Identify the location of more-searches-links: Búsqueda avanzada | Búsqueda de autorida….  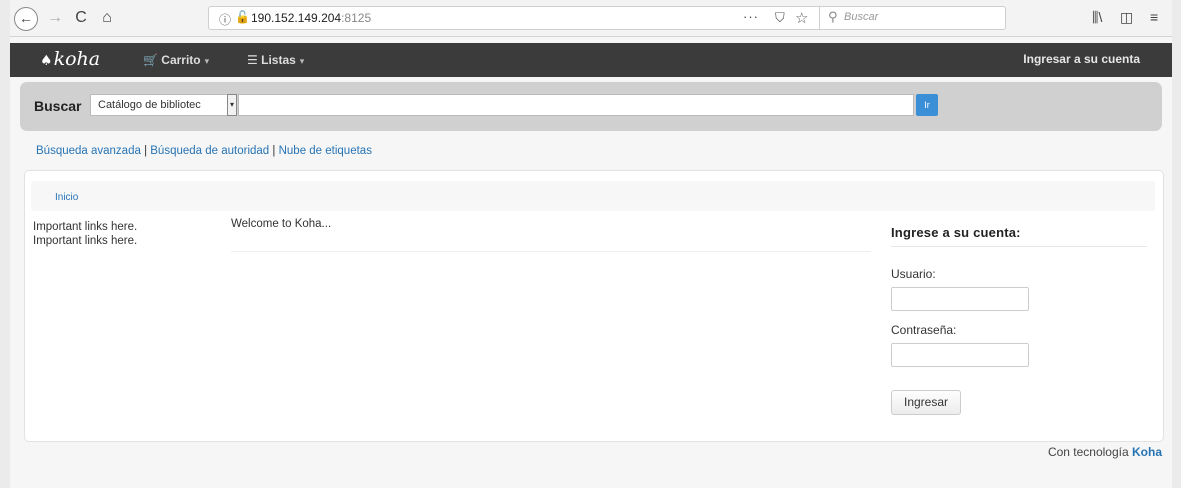
(204, 151).